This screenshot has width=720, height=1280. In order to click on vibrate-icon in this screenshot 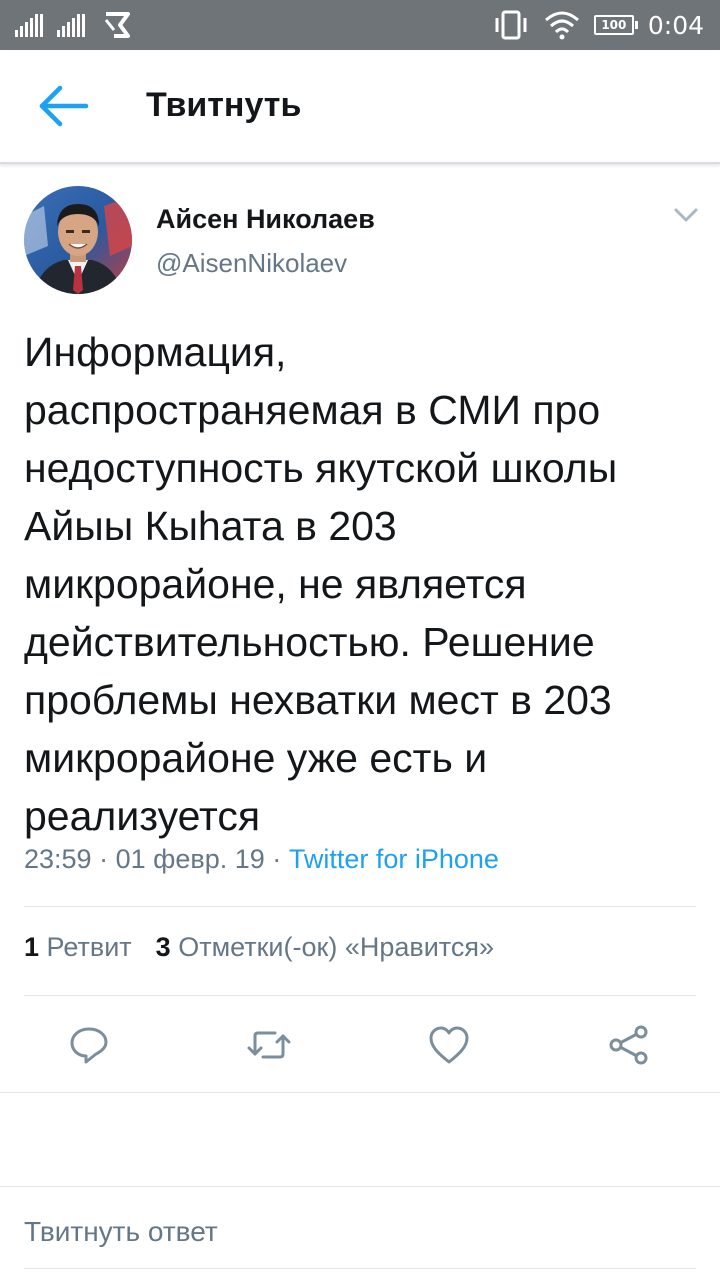, I will do `click(511, 25)`.